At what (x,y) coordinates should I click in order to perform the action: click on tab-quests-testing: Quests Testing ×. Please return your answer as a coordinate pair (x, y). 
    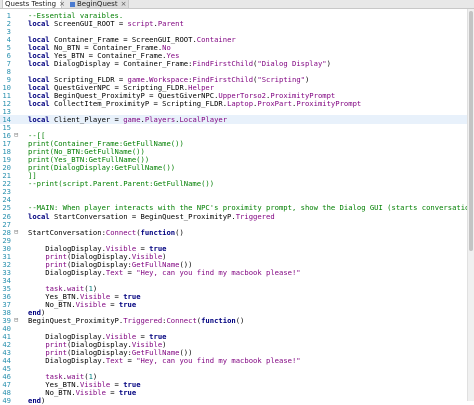
    Looking at the image, I should click on (33, 4).